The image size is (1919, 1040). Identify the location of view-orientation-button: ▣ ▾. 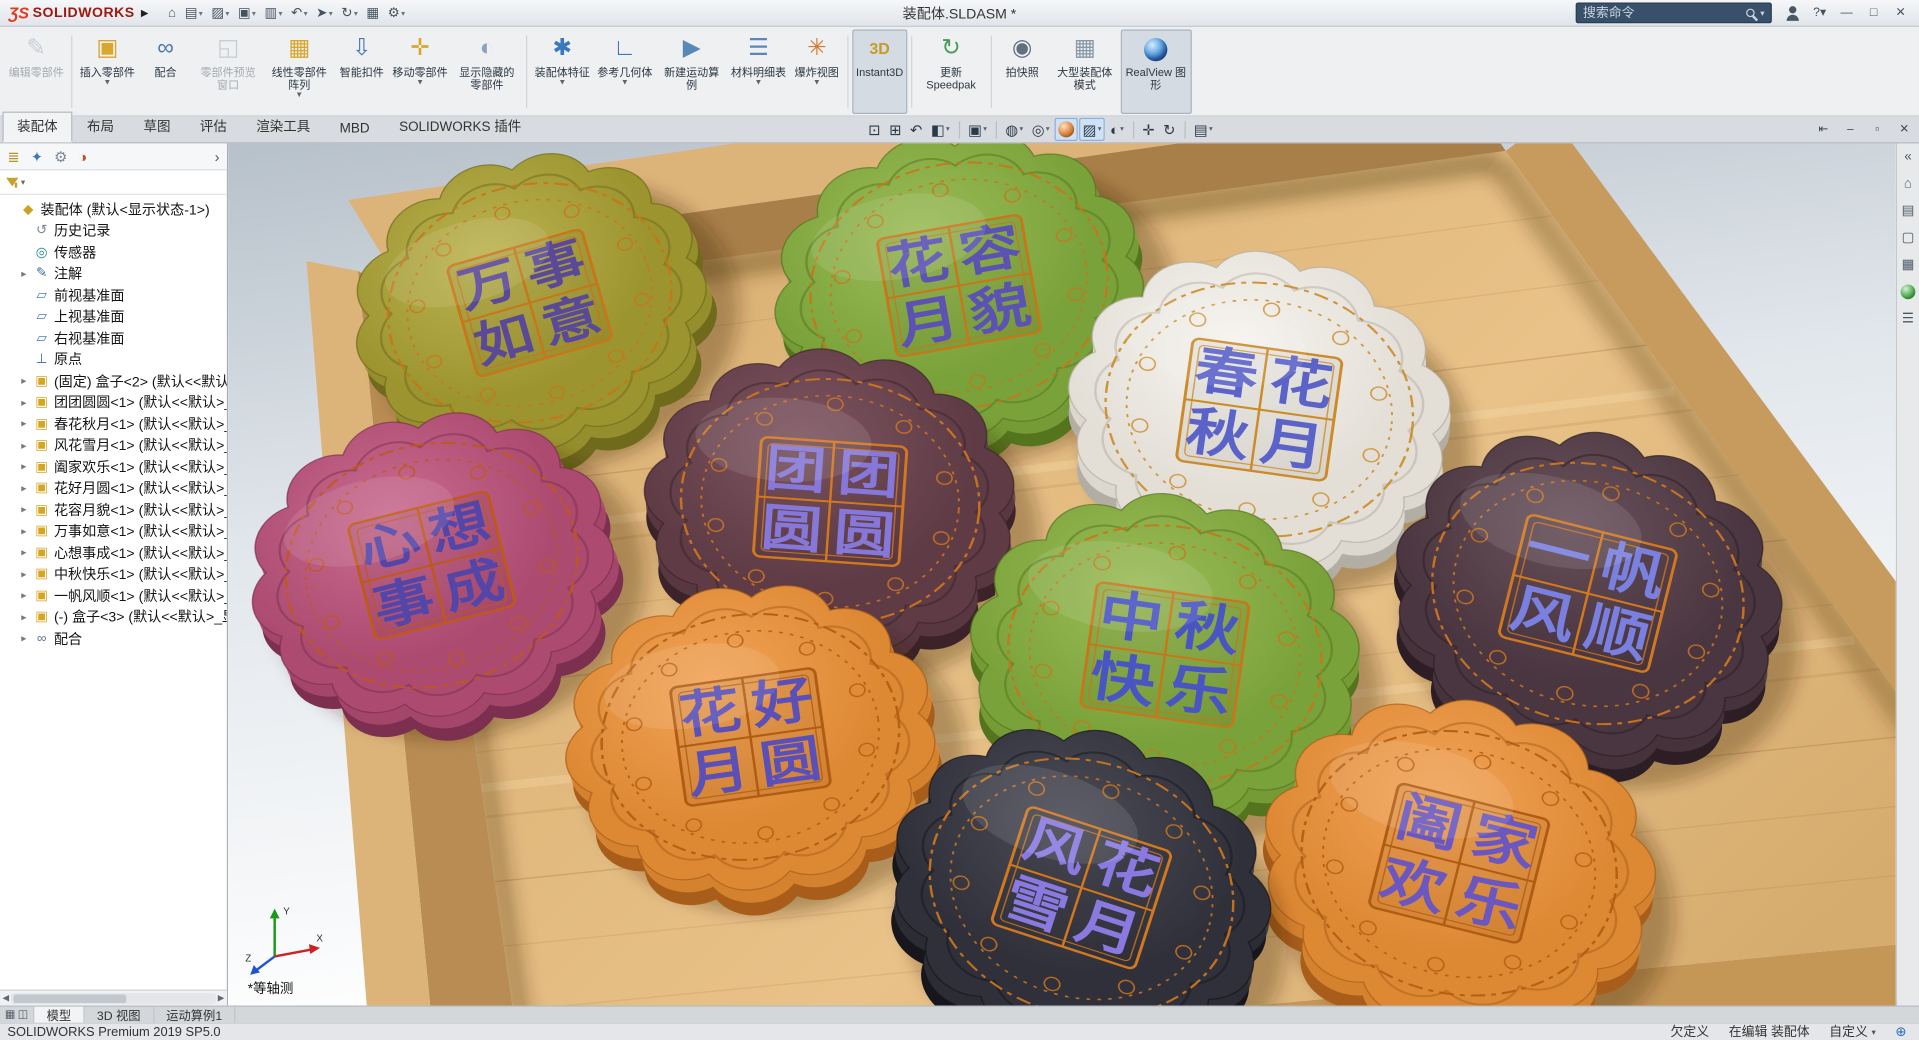
(977, 129).